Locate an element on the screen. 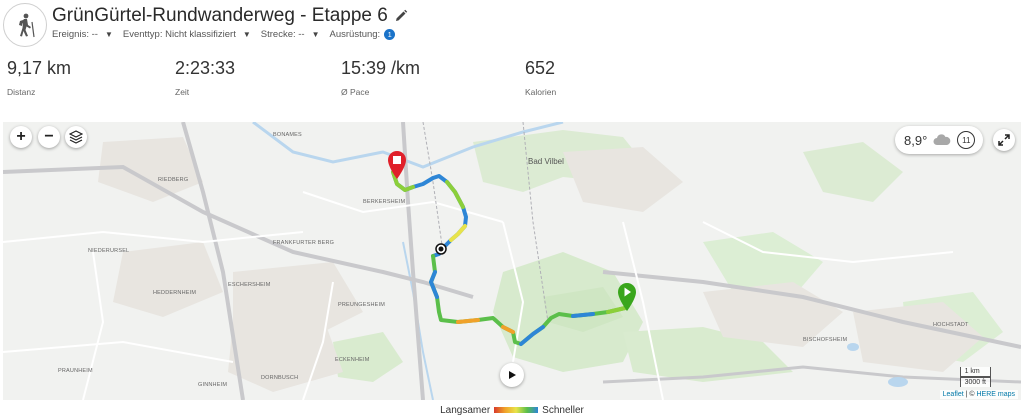  map-scale: 1 km 3000 ft is located at coordinates (975, 377).